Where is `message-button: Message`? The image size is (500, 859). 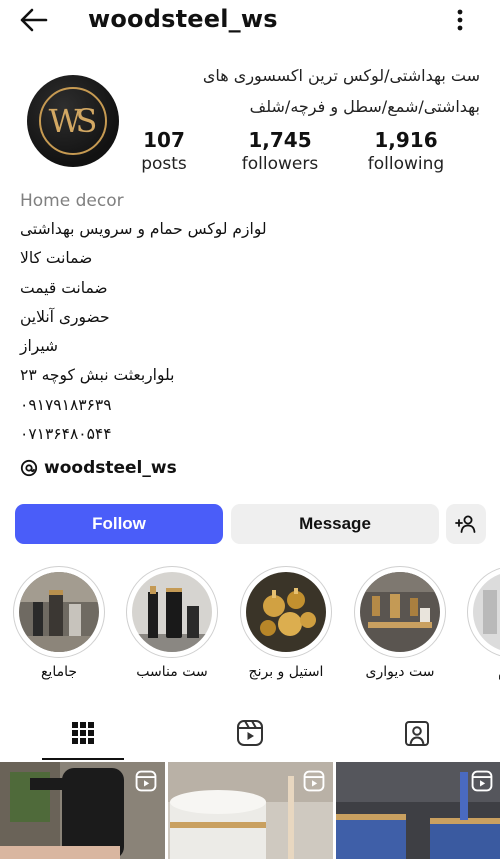 message-button: Message is located at coordinates (335, 524).